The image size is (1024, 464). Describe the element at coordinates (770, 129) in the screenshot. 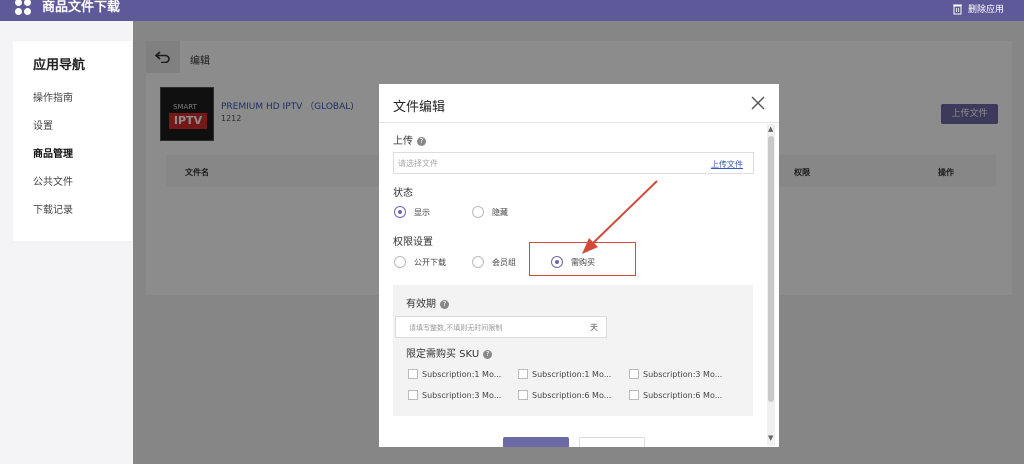

I see `scroll-up-icon: ▲` at that location.